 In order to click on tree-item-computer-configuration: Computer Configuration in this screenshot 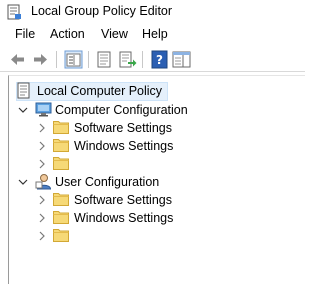, I will do `click(157, 110)`.